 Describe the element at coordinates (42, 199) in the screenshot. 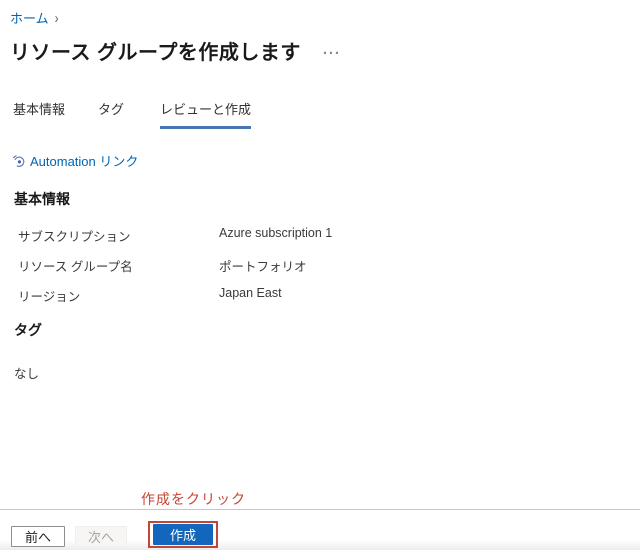

I see `basics-section-heading: 基本情報` at that location.